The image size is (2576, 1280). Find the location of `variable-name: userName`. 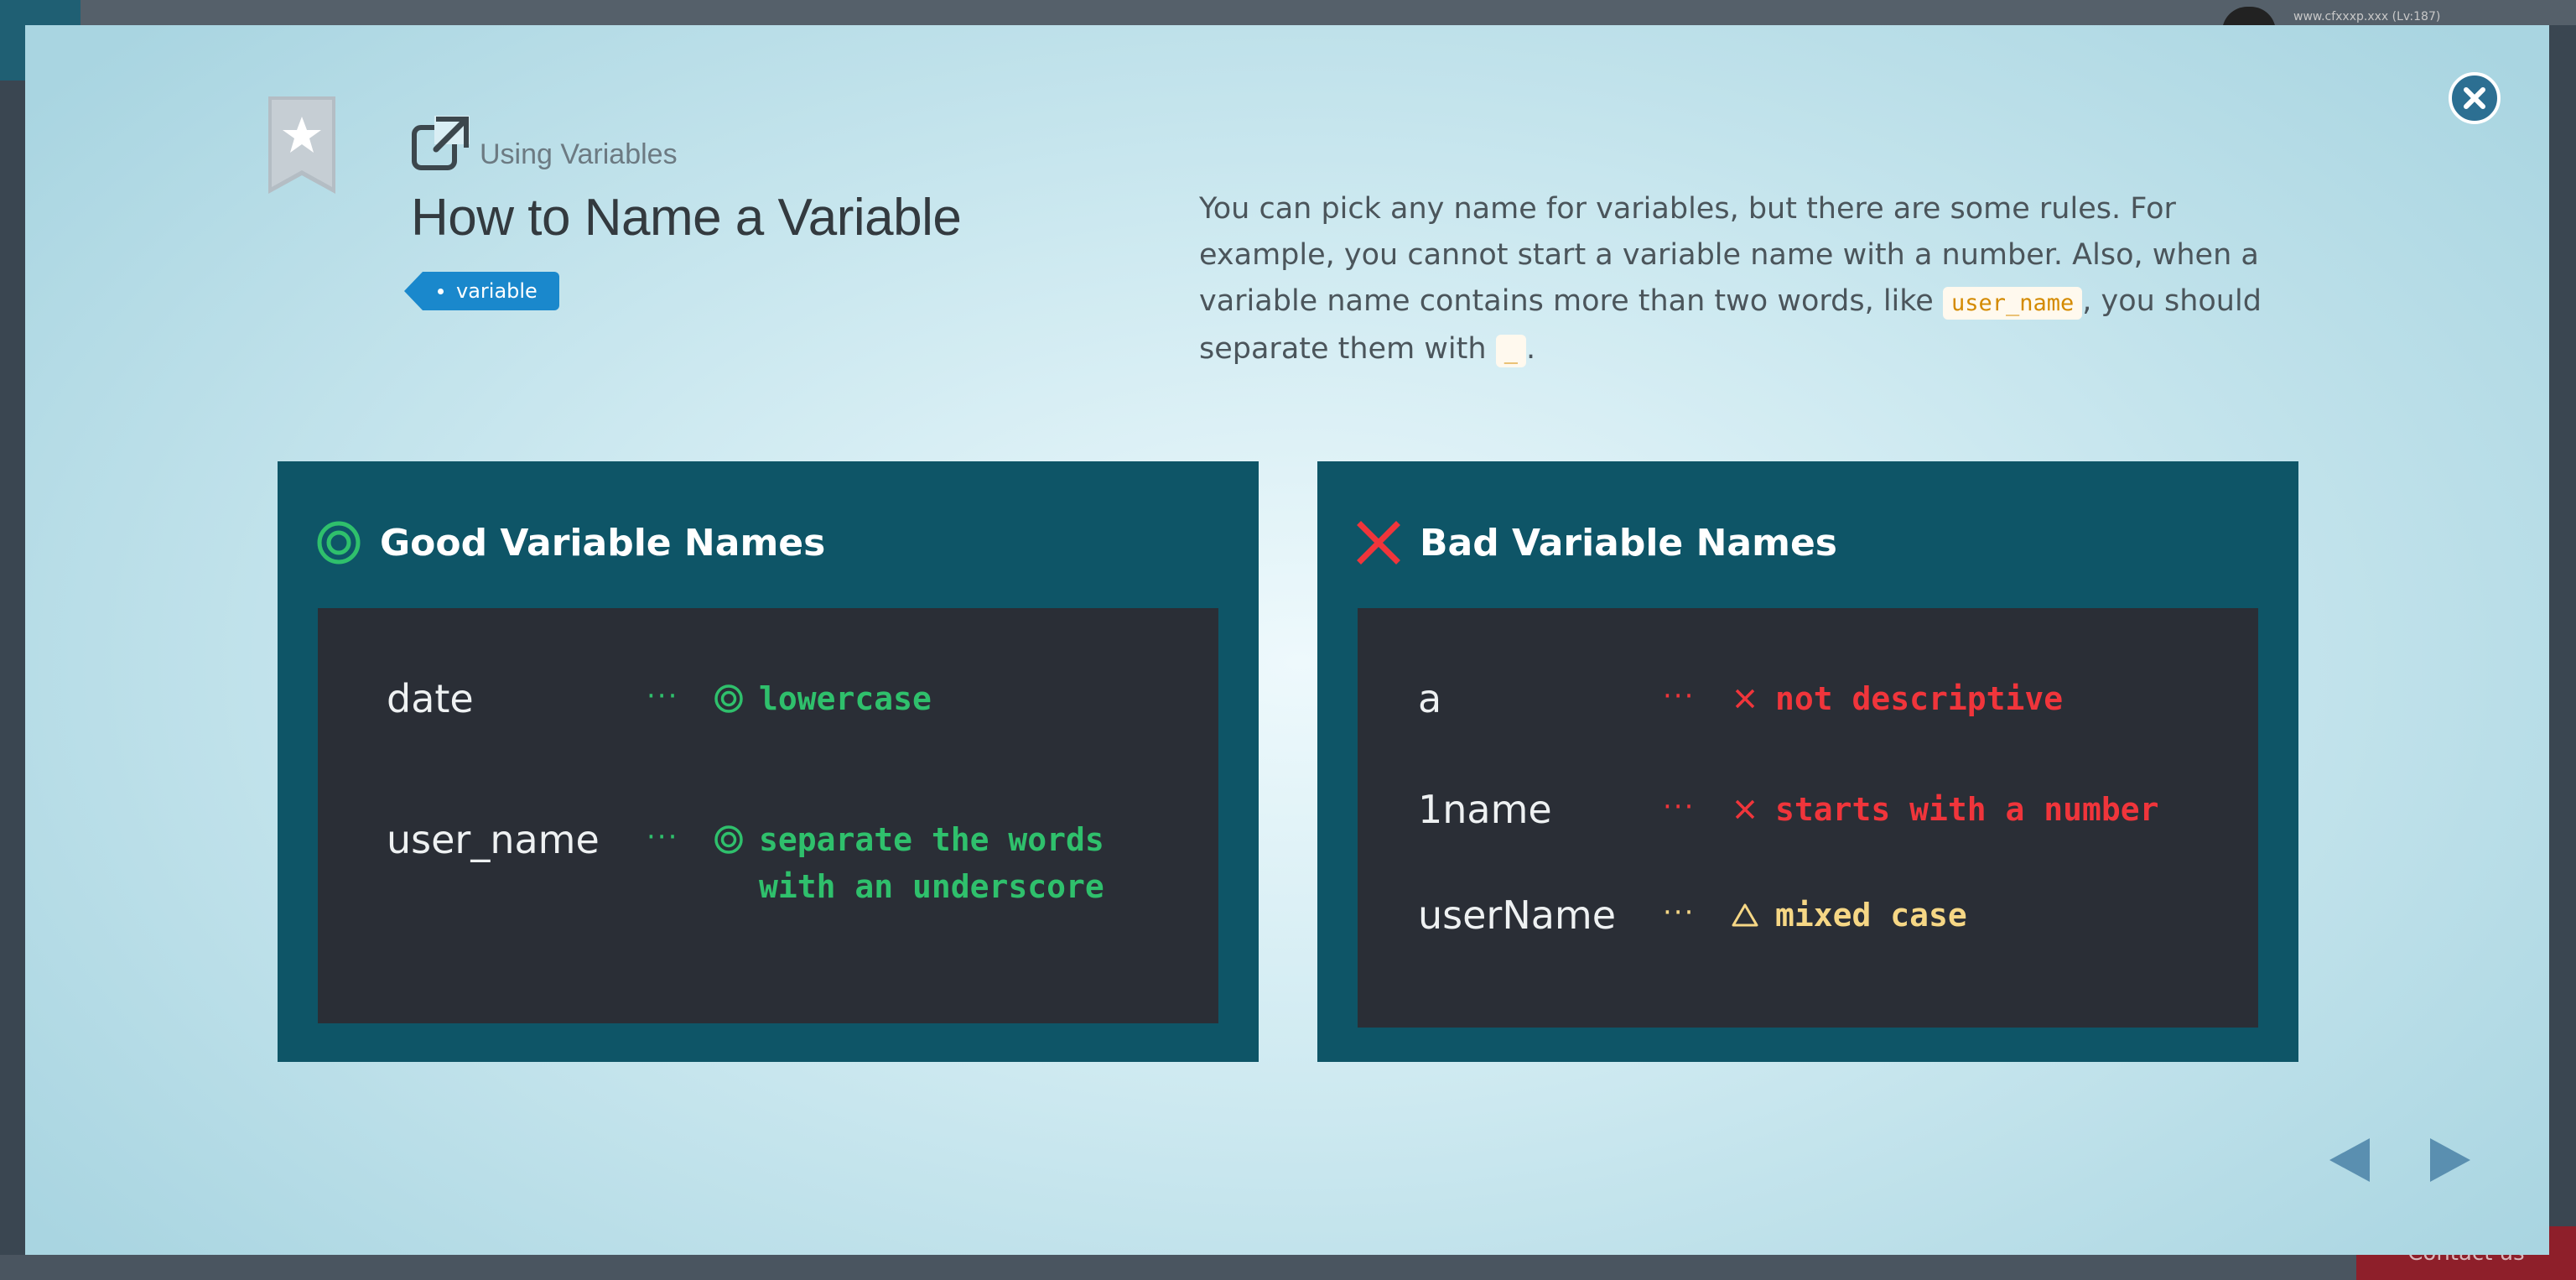

variable-name: userName is located at coordinates (1517, 915).